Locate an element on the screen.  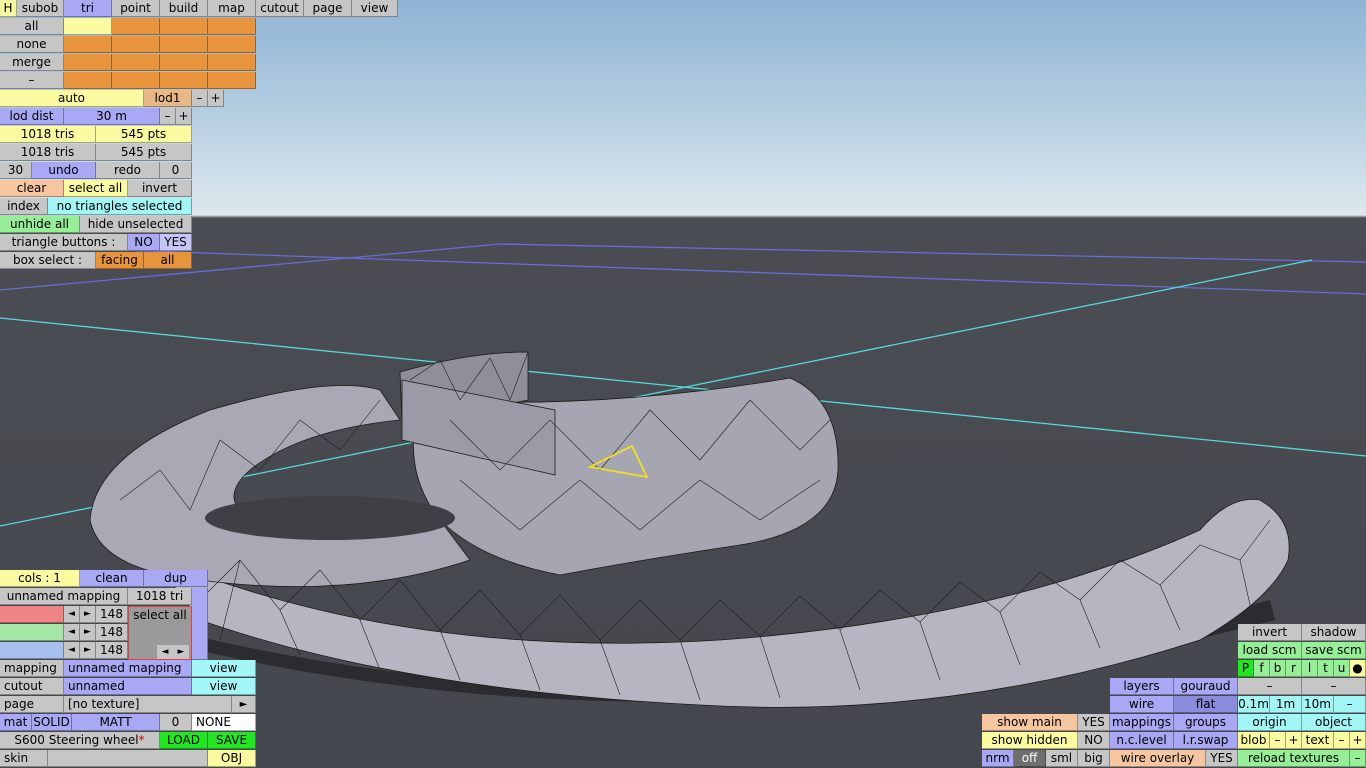
undo-button: undo is located at coordinates (64, 170).